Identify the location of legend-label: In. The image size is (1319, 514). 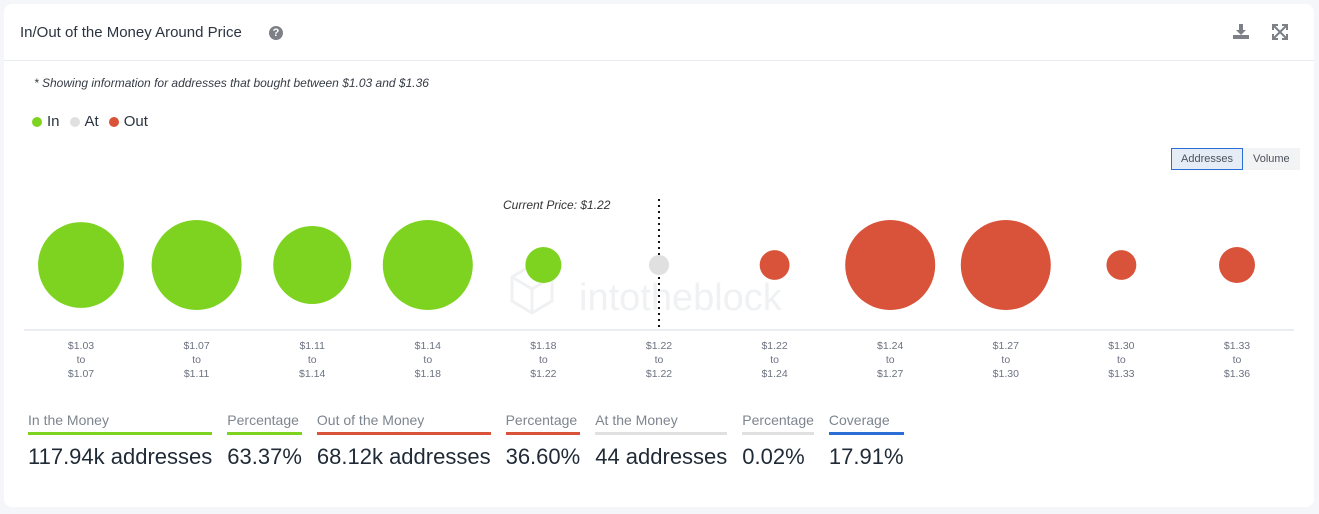
(53, 121).